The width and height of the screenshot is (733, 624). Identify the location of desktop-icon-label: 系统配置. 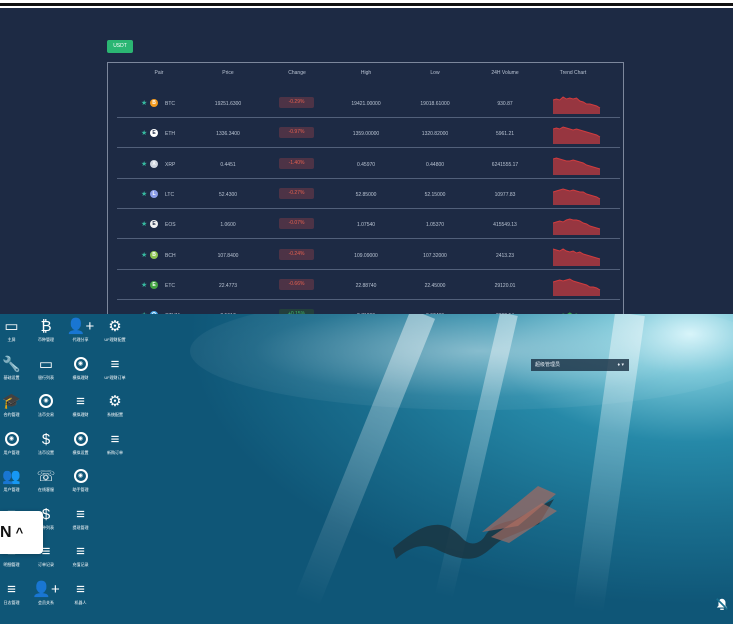
(115, 414).